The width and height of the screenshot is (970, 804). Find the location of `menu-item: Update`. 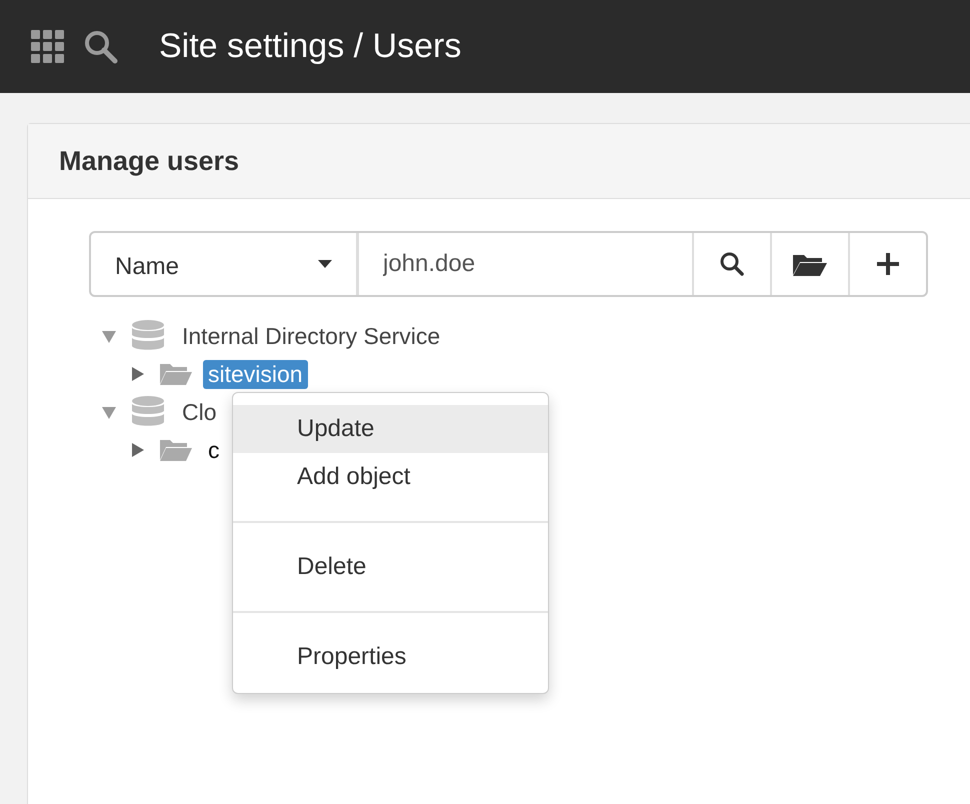

menu-item: Update is located at coordinates (390, 429).